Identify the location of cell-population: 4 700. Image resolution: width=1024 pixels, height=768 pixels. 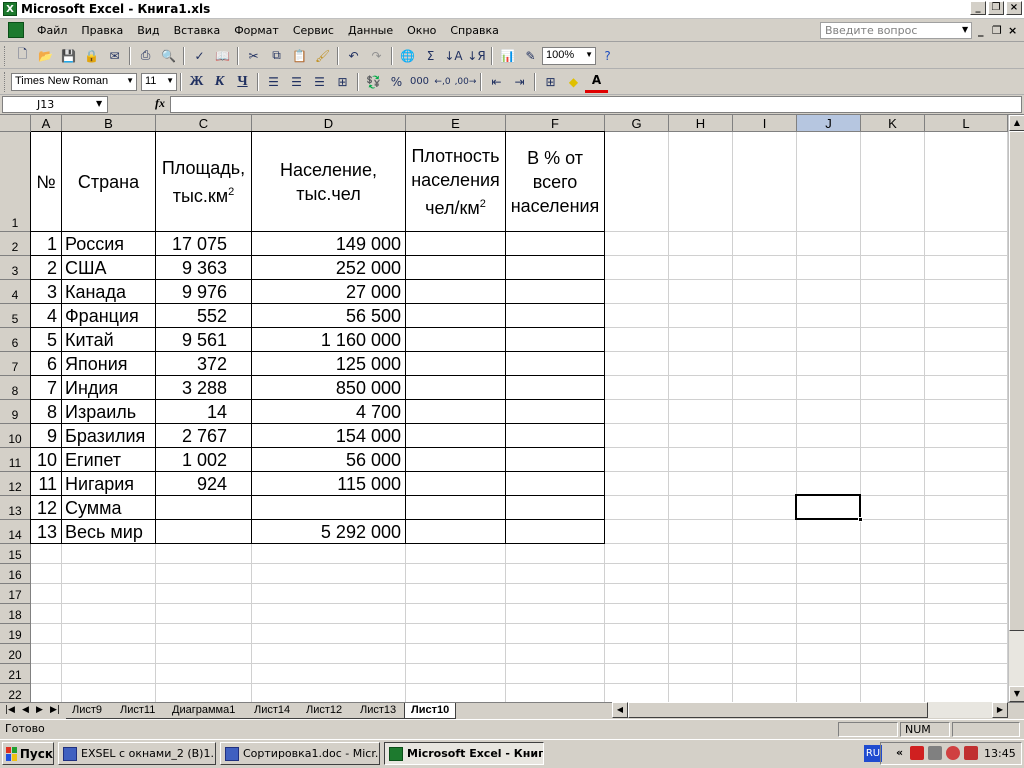
(328, 411).